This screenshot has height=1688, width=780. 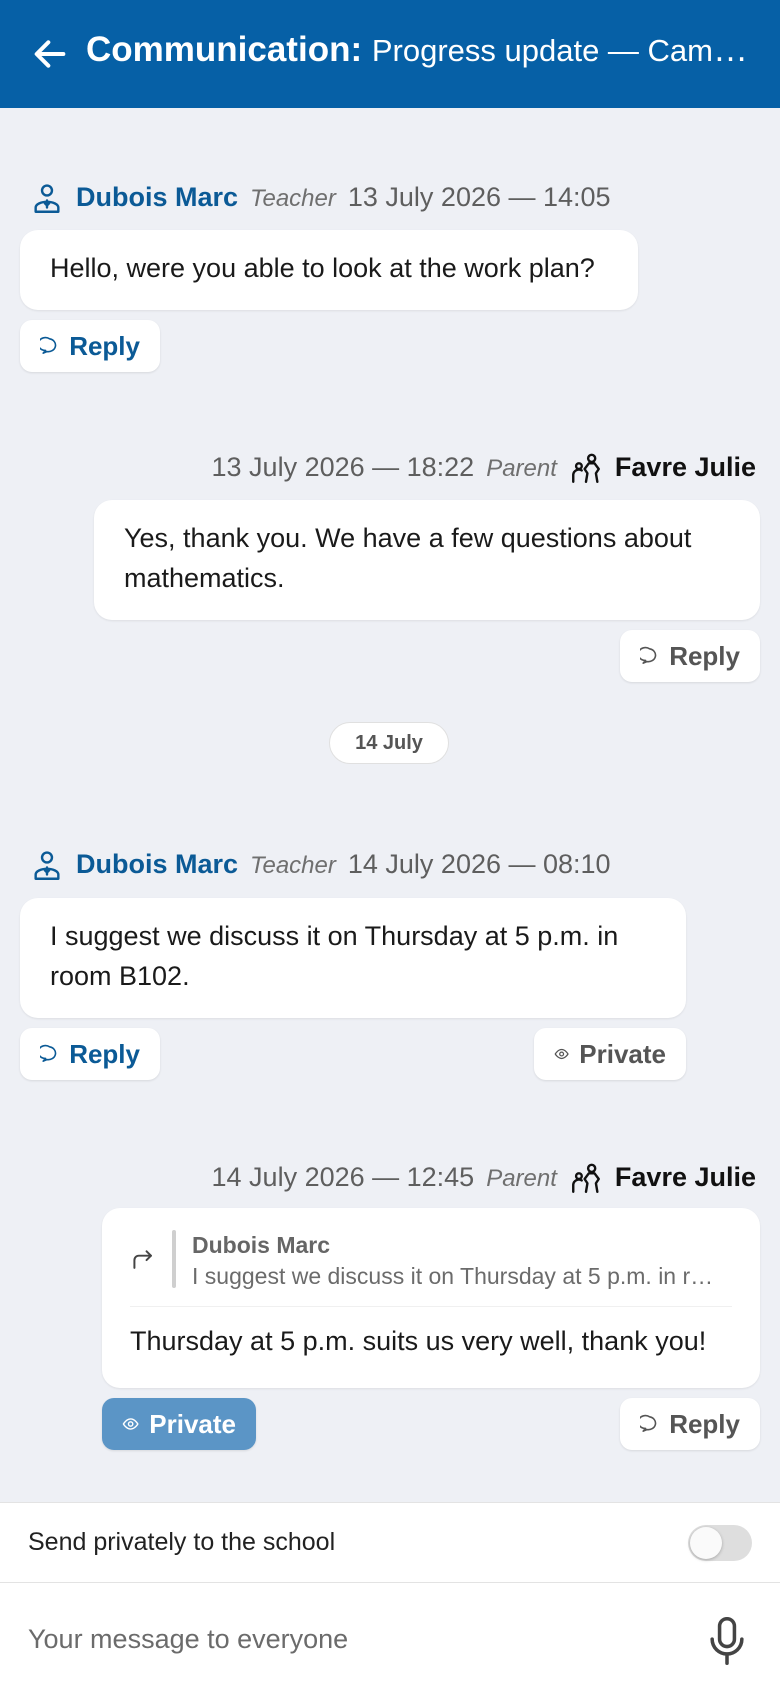 What do you see at coordinates (484, 1179) in the screenshot?
I see `message-header: 14 July 2026 — 12:45 Parent Favre Julie` at bounding box center [484, 1179].